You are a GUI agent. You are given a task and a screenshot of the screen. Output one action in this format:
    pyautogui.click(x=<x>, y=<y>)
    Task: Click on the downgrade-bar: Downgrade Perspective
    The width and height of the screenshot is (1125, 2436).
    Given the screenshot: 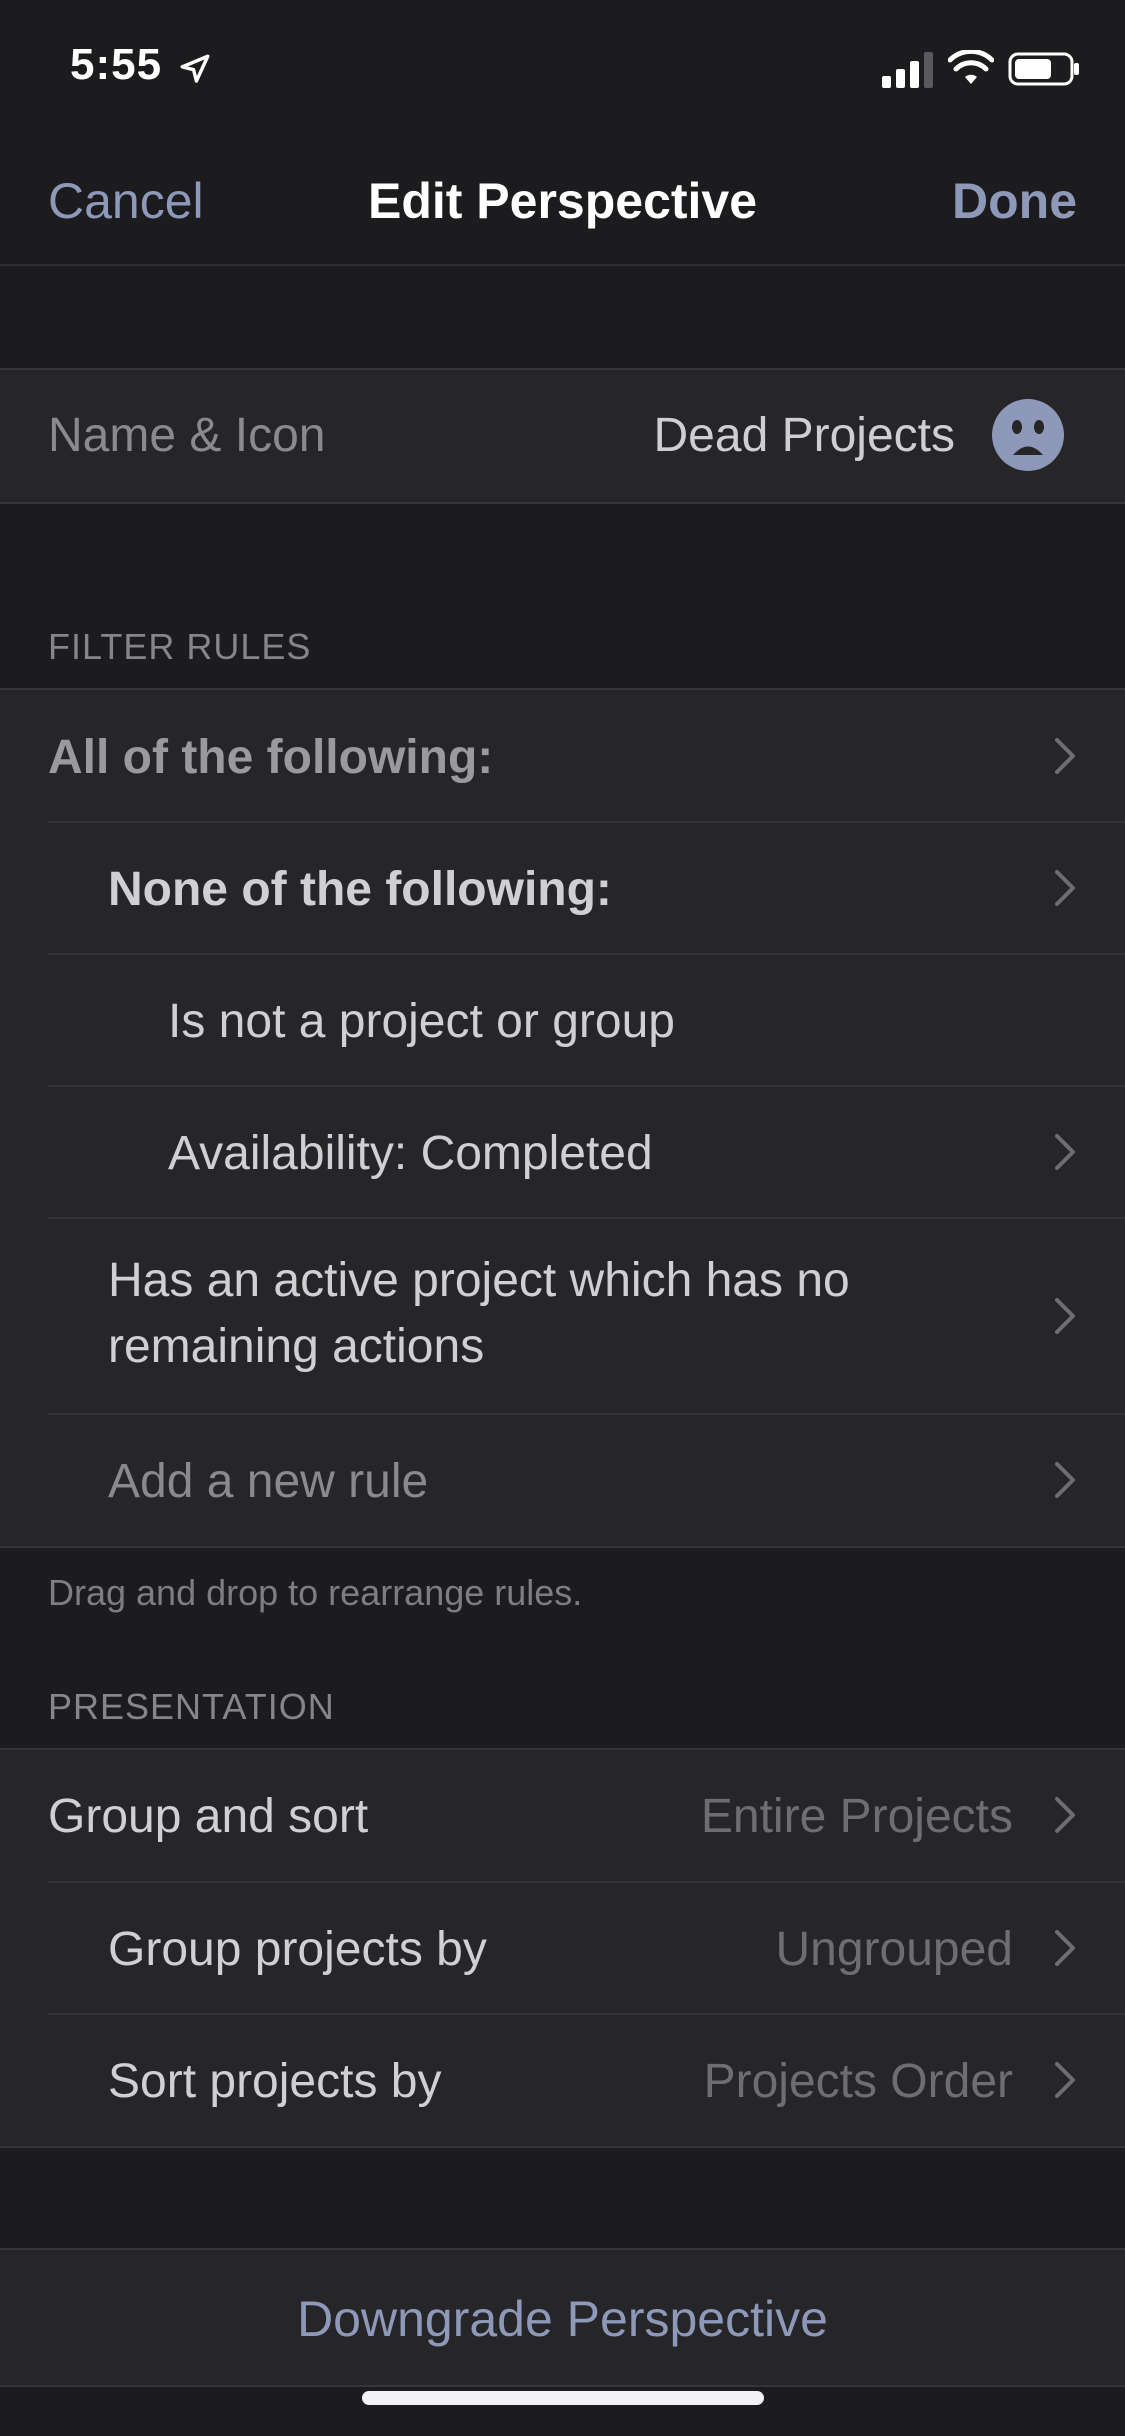 What is the action you would take?
    pyautogui.click(x=562, y=2317)
    